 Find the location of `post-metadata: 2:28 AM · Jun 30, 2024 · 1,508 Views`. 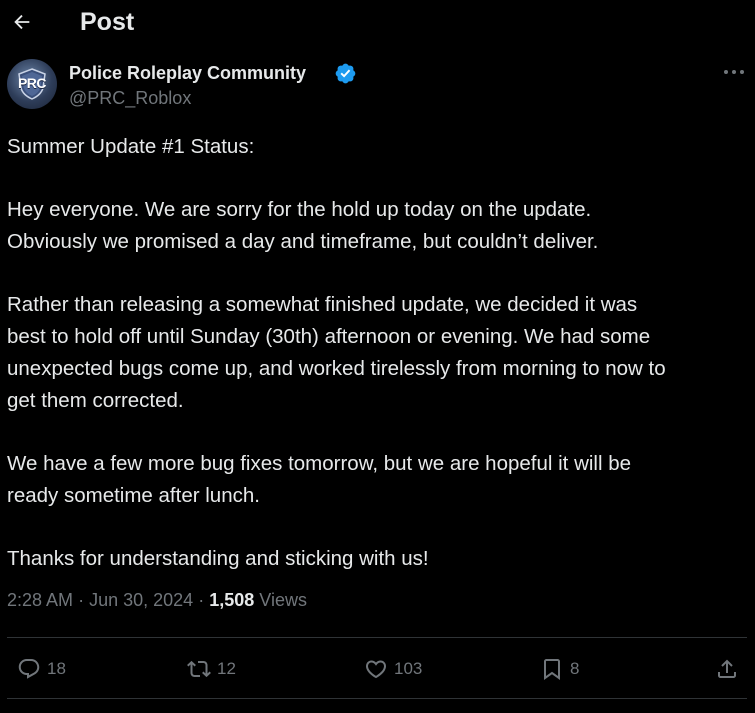

post-metadata: 2:28 AM · Jun 30, 2024 · 1,508 Views is located at coordinates (157, 600).